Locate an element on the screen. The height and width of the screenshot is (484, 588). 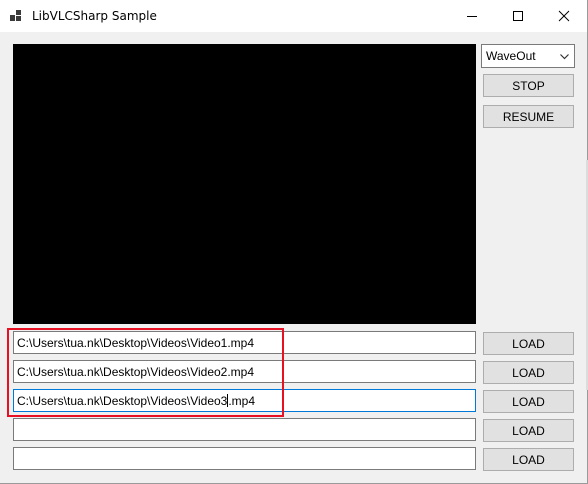
close-button is located at coordinates (564, 16).